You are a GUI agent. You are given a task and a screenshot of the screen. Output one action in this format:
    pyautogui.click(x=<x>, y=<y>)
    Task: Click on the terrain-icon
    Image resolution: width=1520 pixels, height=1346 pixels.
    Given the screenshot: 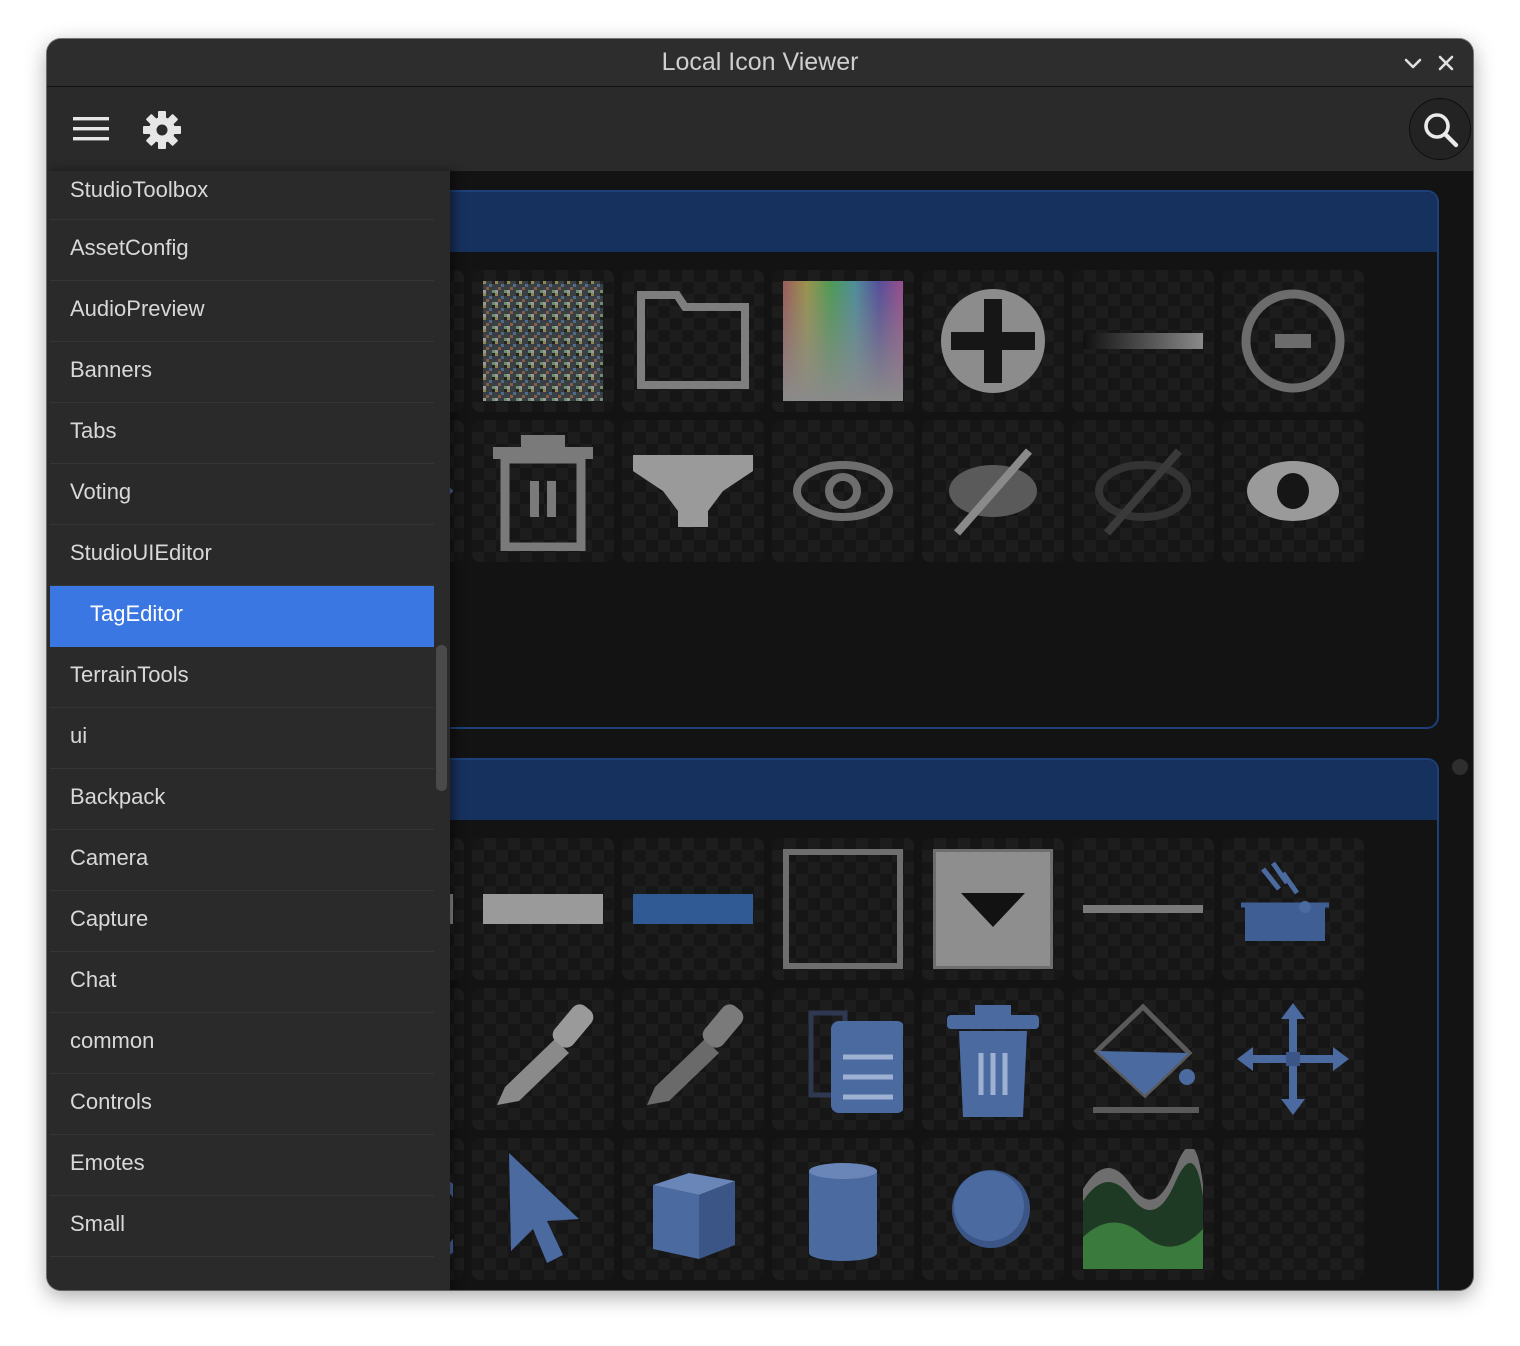 What is the action you would take?
    pyautogui.click(x=1143, y=1209)
    